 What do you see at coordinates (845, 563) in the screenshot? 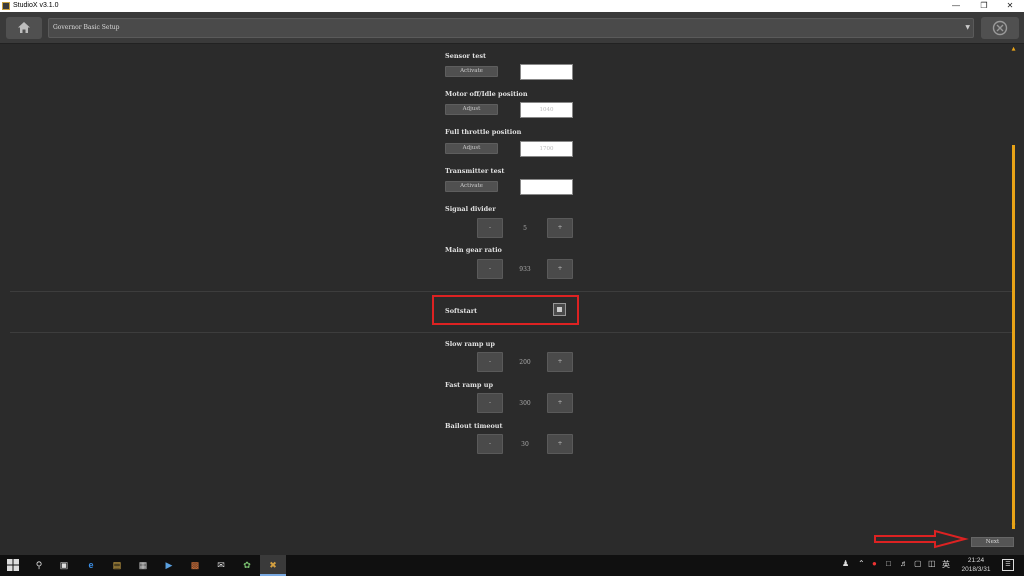
I see `people-icon: ♟` at bounding box center [845, 563].